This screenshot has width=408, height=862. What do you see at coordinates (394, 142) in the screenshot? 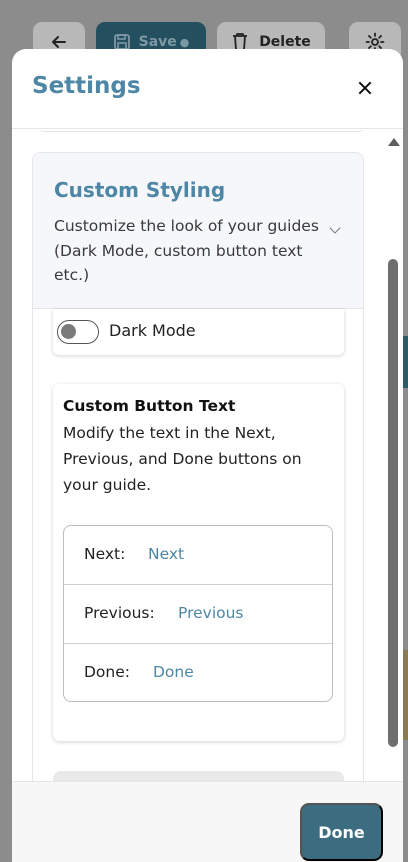
I see `scroll-up-arrow-icon` at bounding box center [394, 142].